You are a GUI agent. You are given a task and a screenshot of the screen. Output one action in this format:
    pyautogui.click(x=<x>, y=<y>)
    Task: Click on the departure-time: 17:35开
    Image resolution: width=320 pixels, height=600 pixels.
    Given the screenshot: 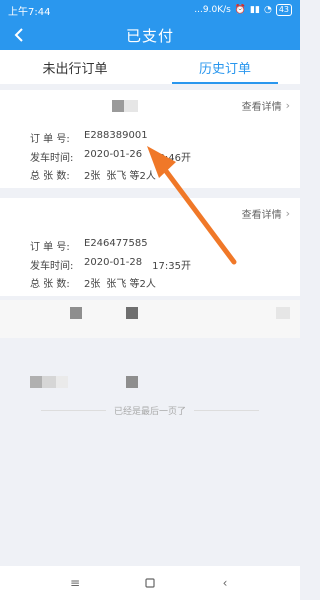 What is the action you would take?
    pyautogui.click(x=171, y=266)
    